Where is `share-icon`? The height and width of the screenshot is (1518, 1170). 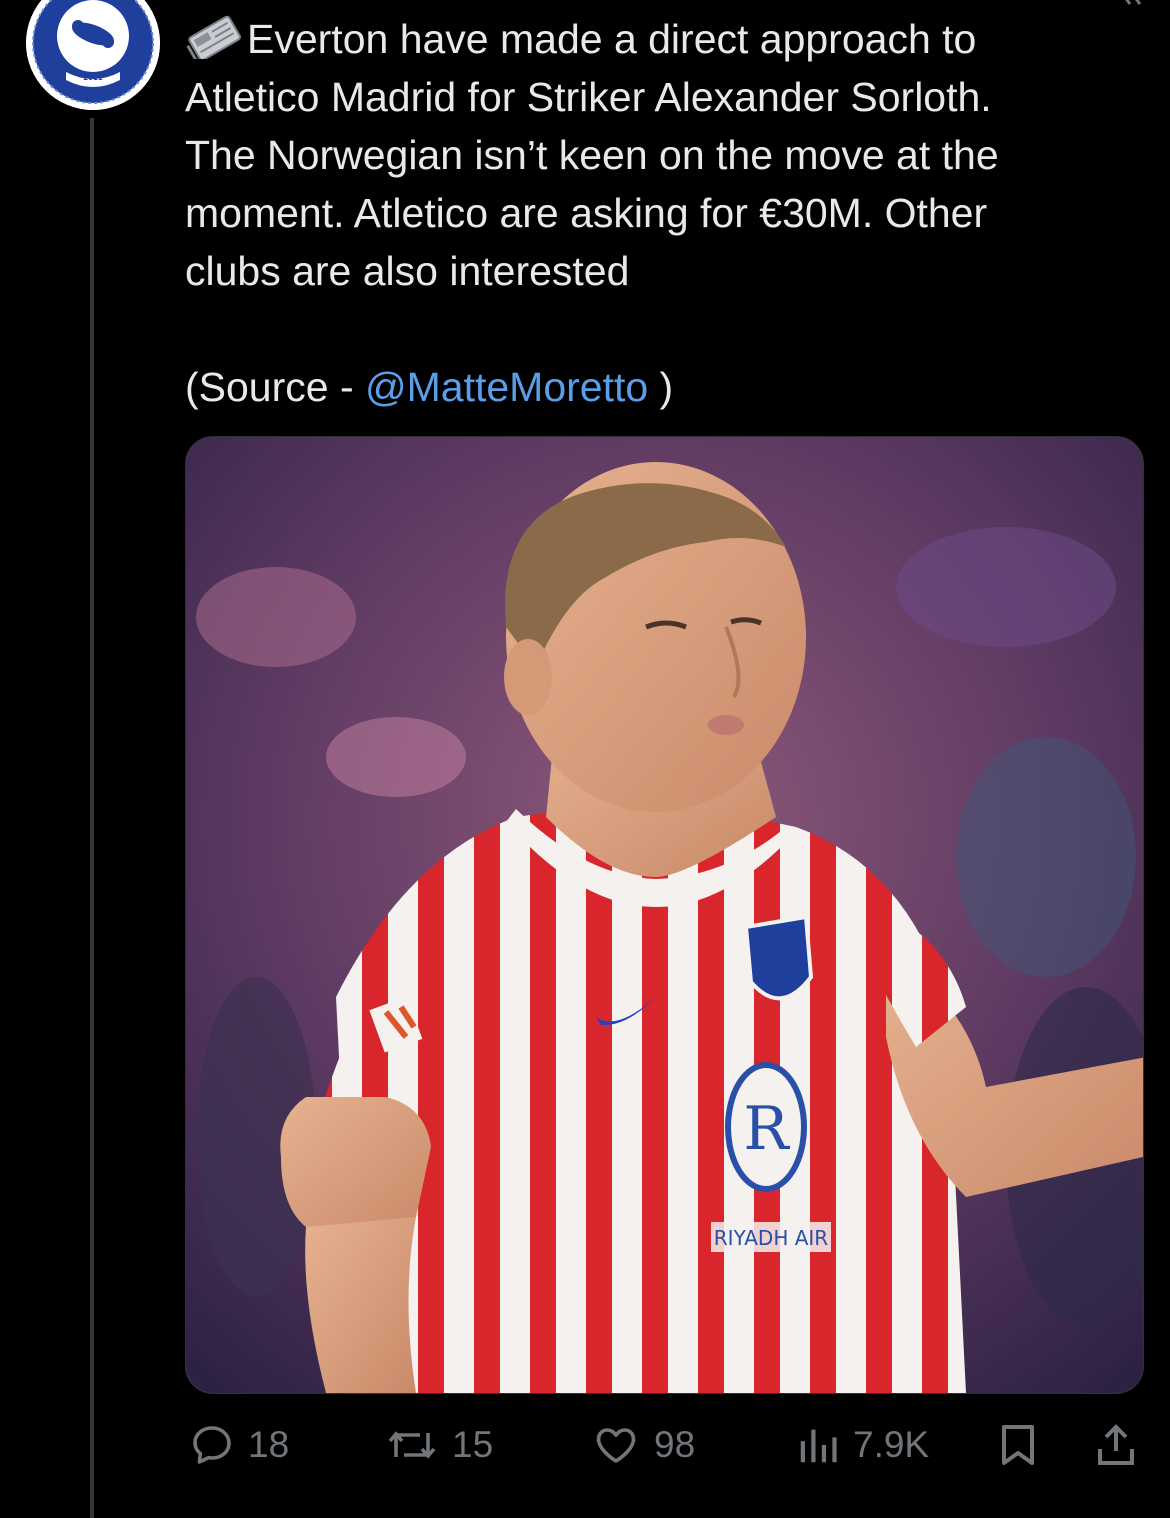
share-icon is located at coordinates (1116, 1444).